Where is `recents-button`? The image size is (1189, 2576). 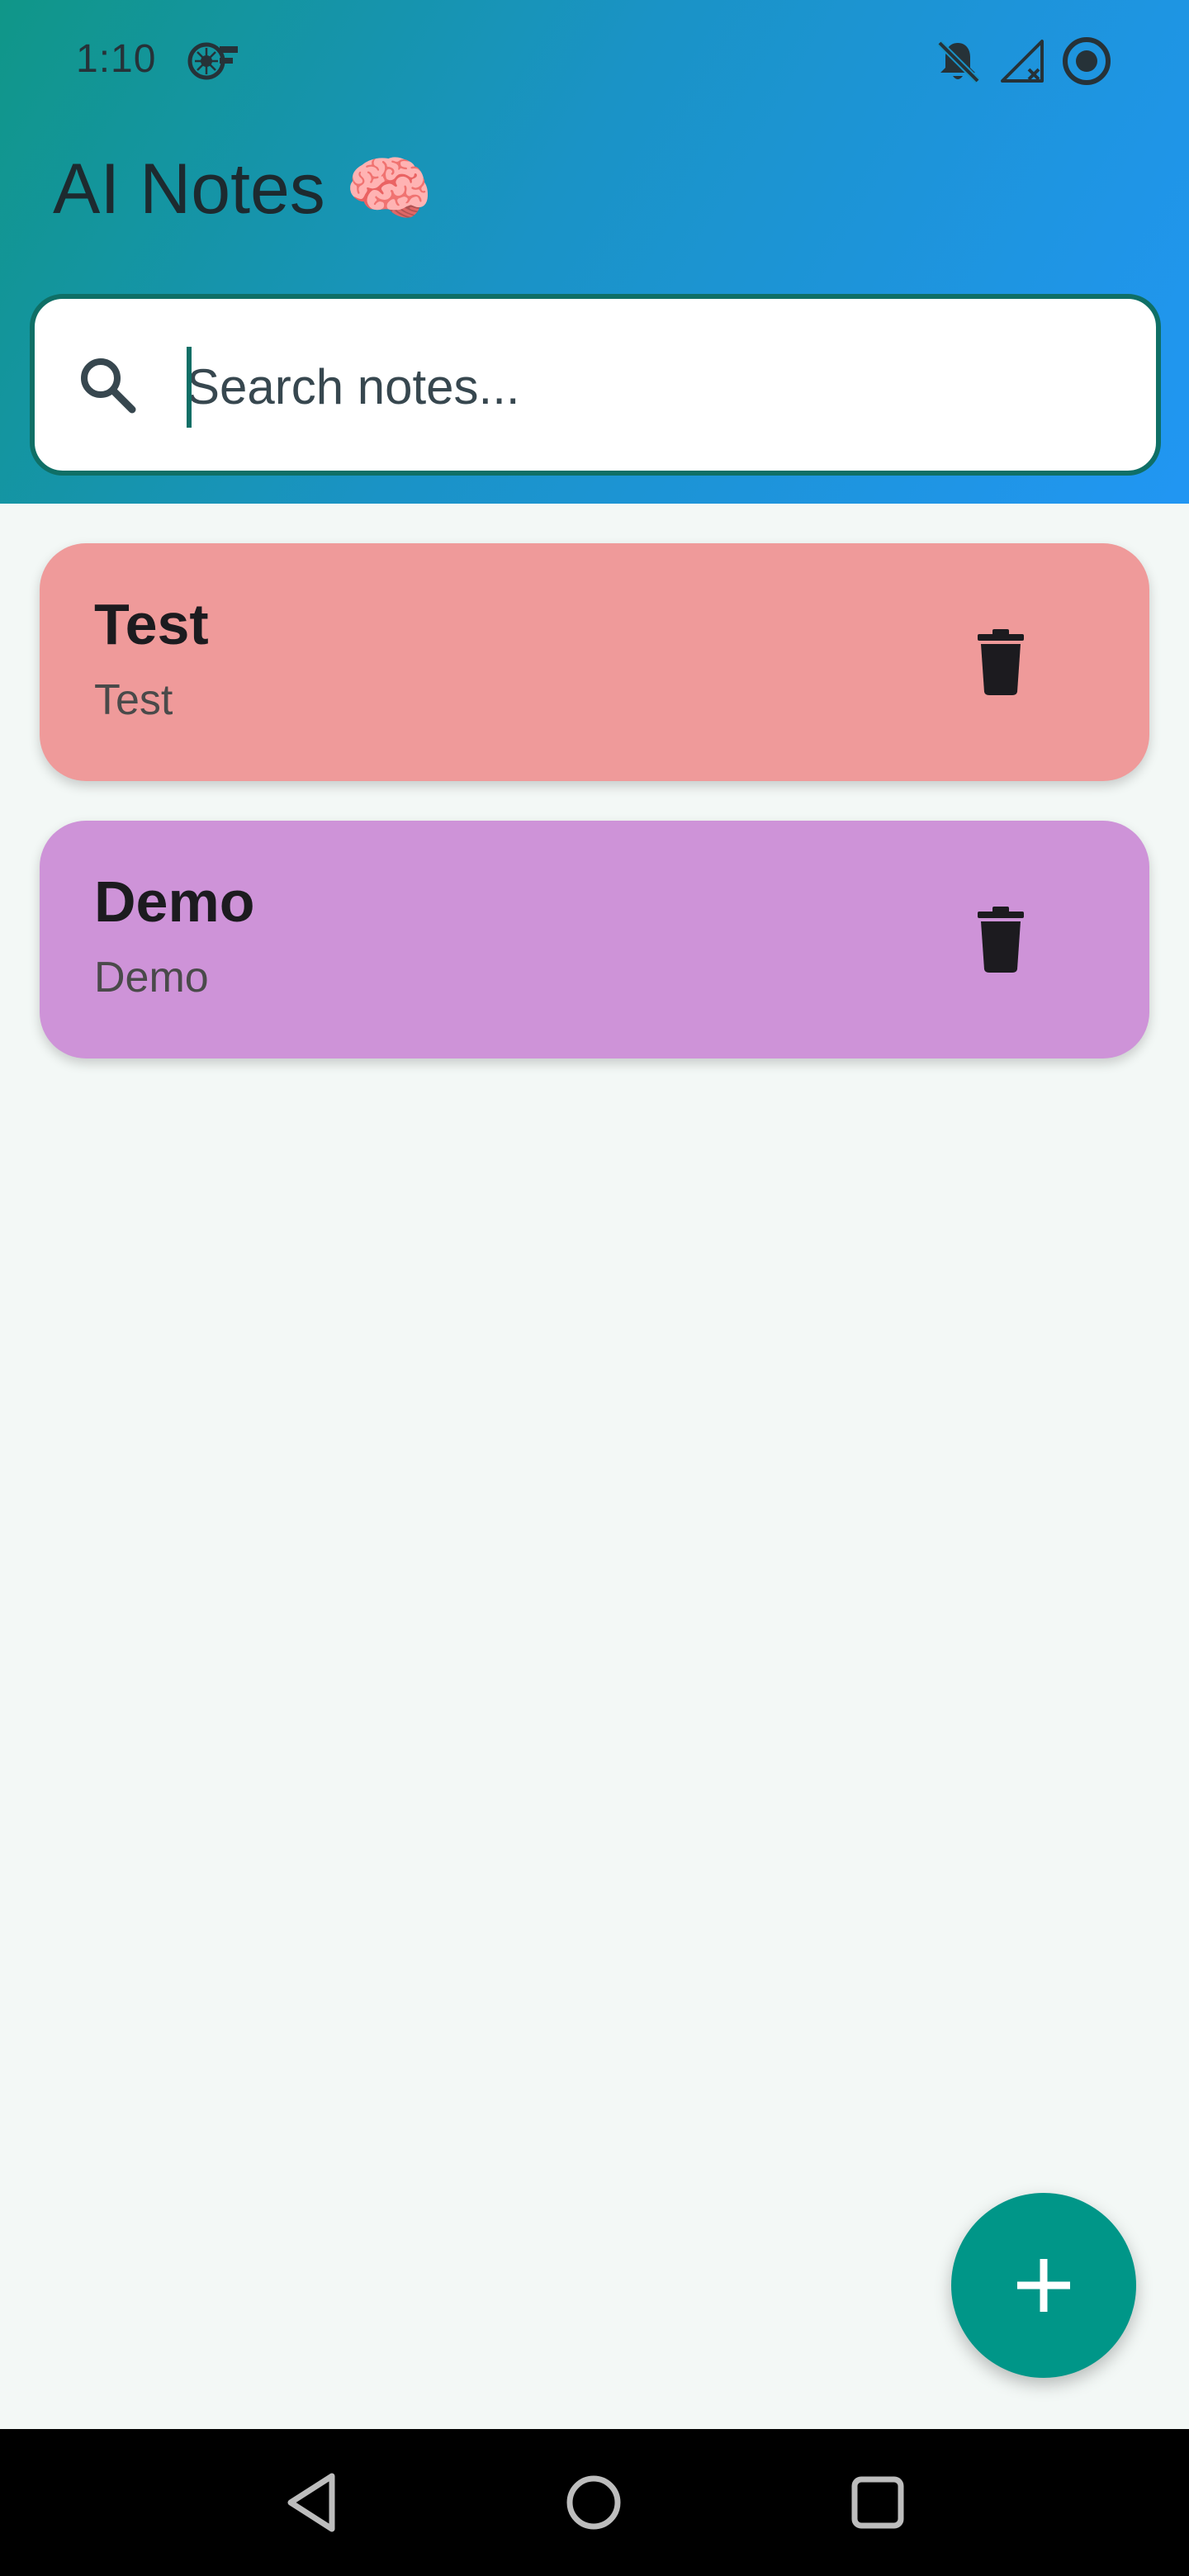
recents-button is located at coordinates (878, 2502).